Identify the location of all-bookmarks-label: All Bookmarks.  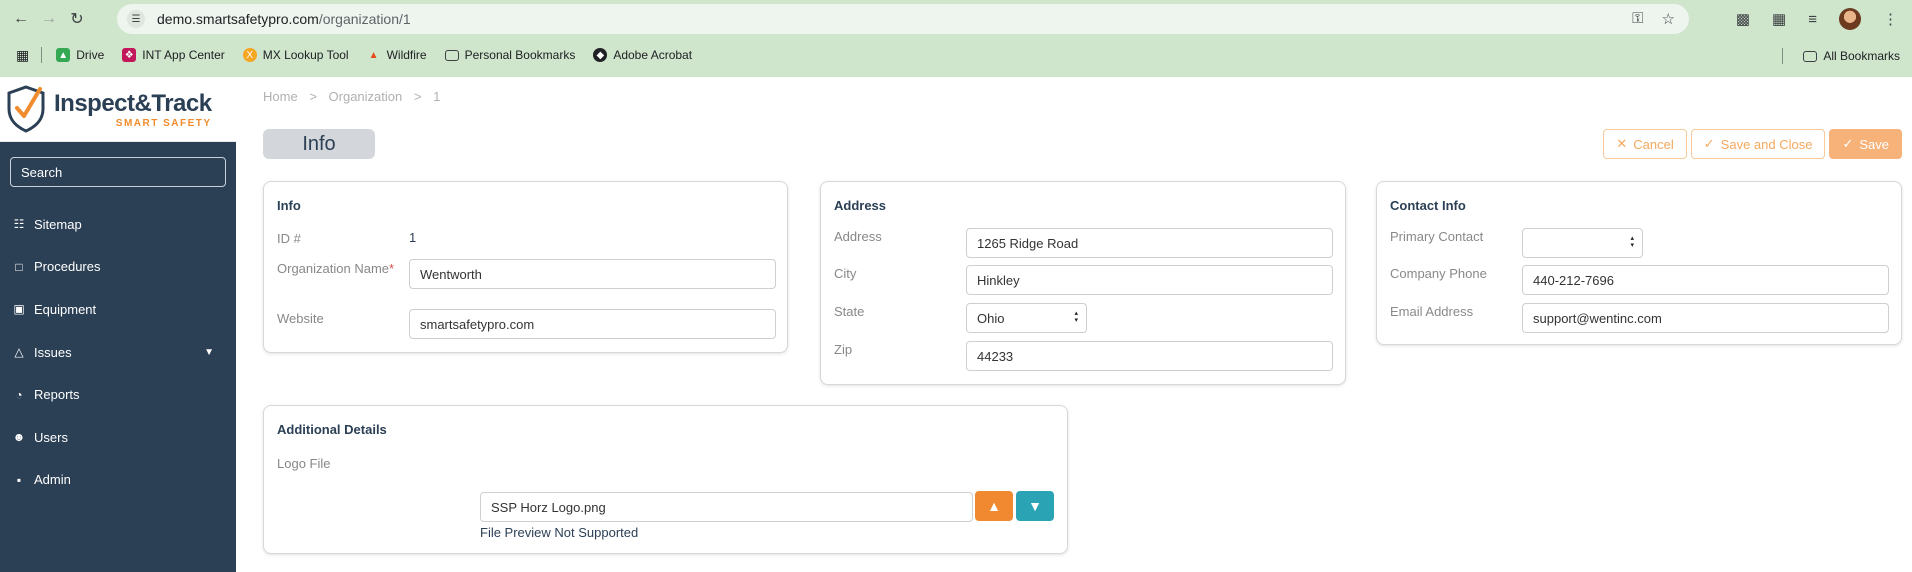
(1861, 56).